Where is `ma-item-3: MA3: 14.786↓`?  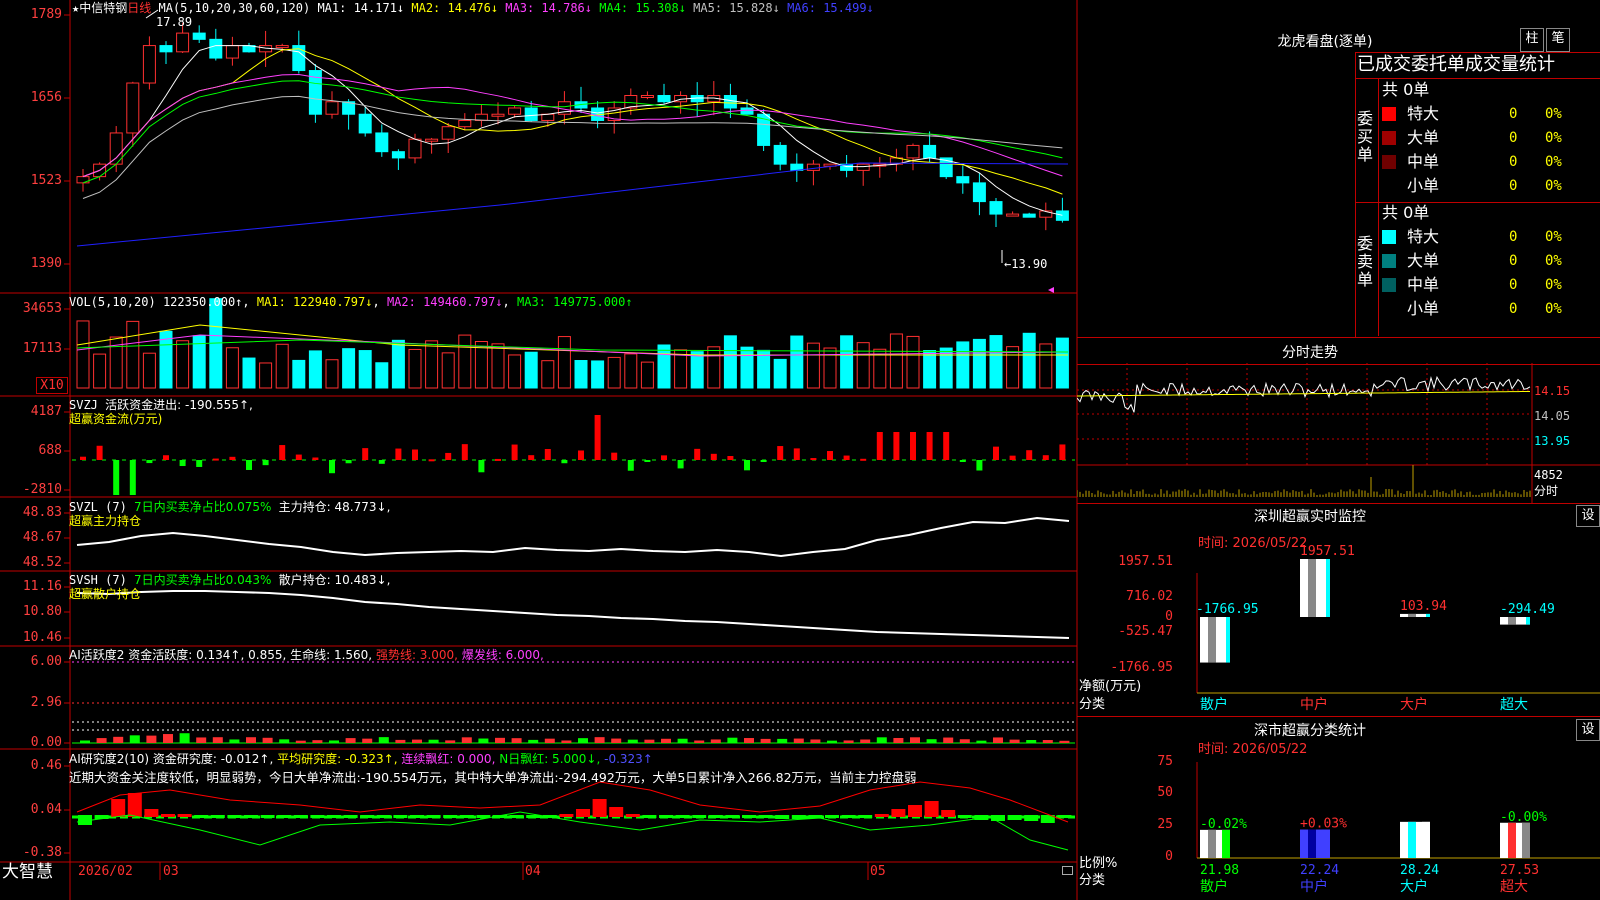
ma-item-3: MA3: 14.786↓ is located at coordinates (545, 8).